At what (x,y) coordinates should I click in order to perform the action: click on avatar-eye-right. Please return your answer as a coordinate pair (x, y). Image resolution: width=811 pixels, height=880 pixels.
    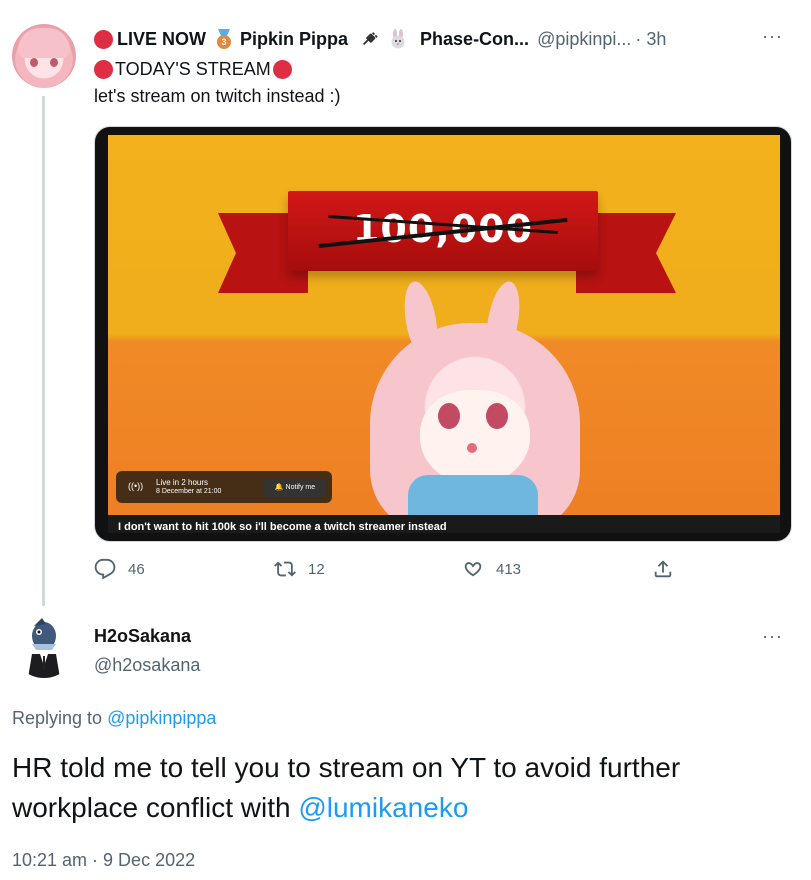
    Looking at the image, I should click on (54, 62).